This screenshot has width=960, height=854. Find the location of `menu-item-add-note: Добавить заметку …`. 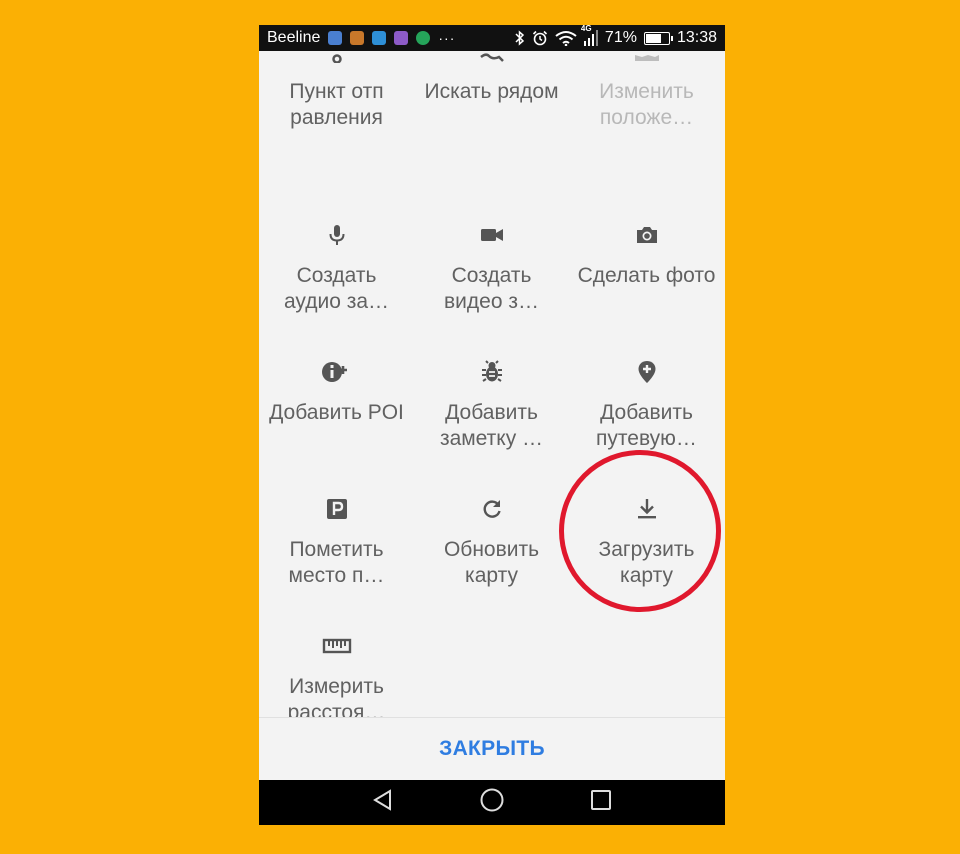

menu-item-add-note: Добавить заметку … is located at coordinates (491, 414).